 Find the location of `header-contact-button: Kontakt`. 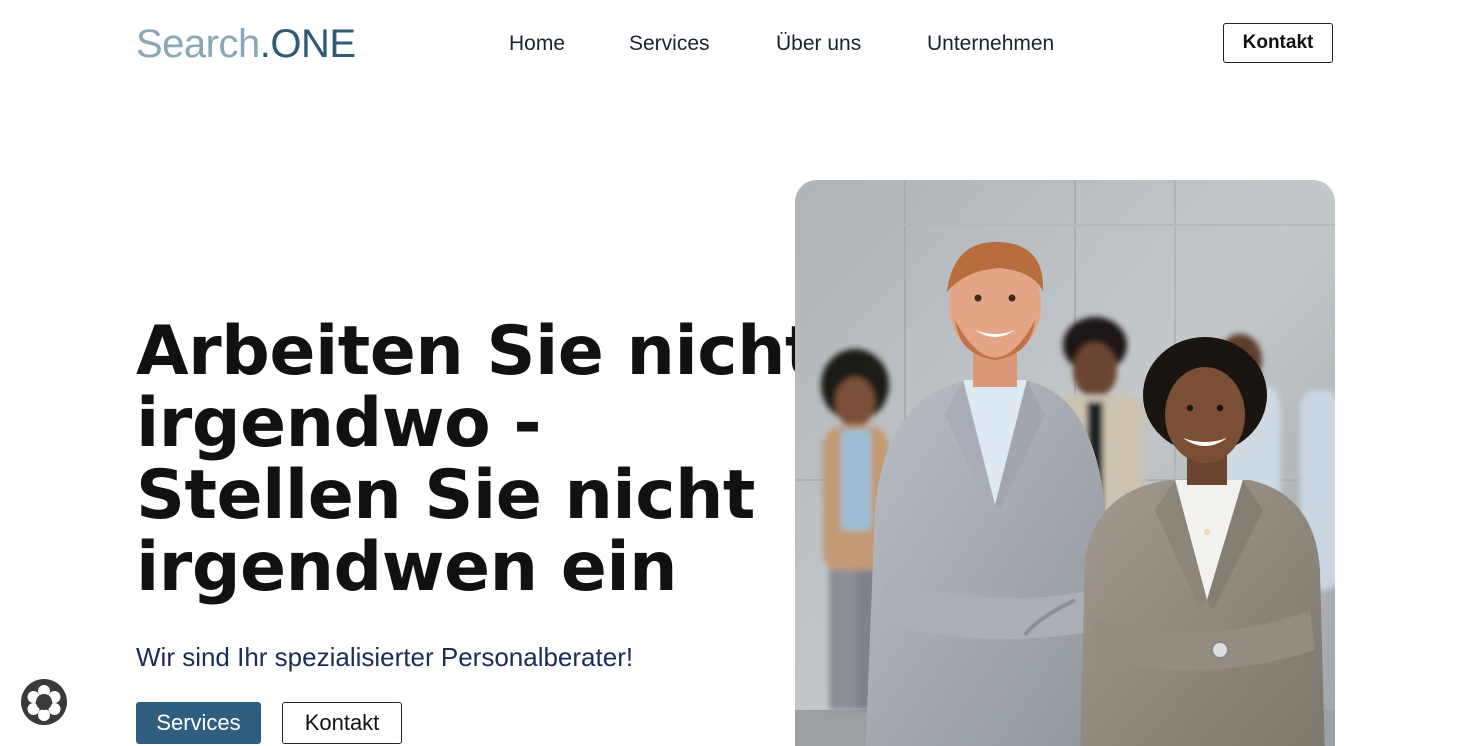

header-contact-button: Kontakt is located at coordinates (1278, 43).